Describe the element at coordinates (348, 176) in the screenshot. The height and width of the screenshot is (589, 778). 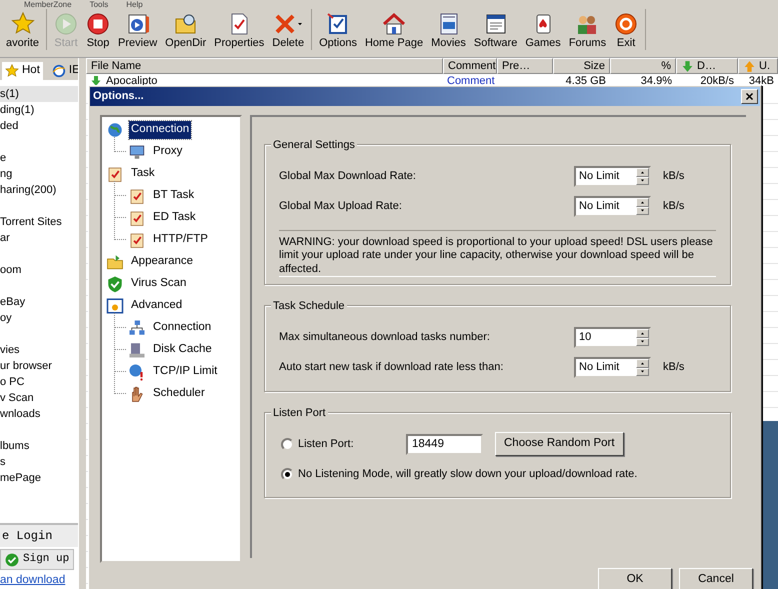
I see `field-label: Global Max Download Rate:` at that location.